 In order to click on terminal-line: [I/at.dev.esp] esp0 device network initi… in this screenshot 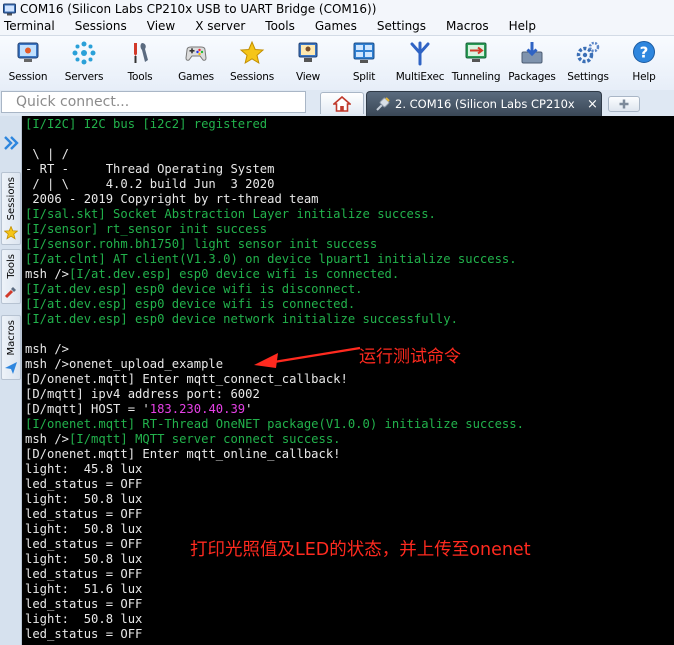, I will do `click(241, 319)`.